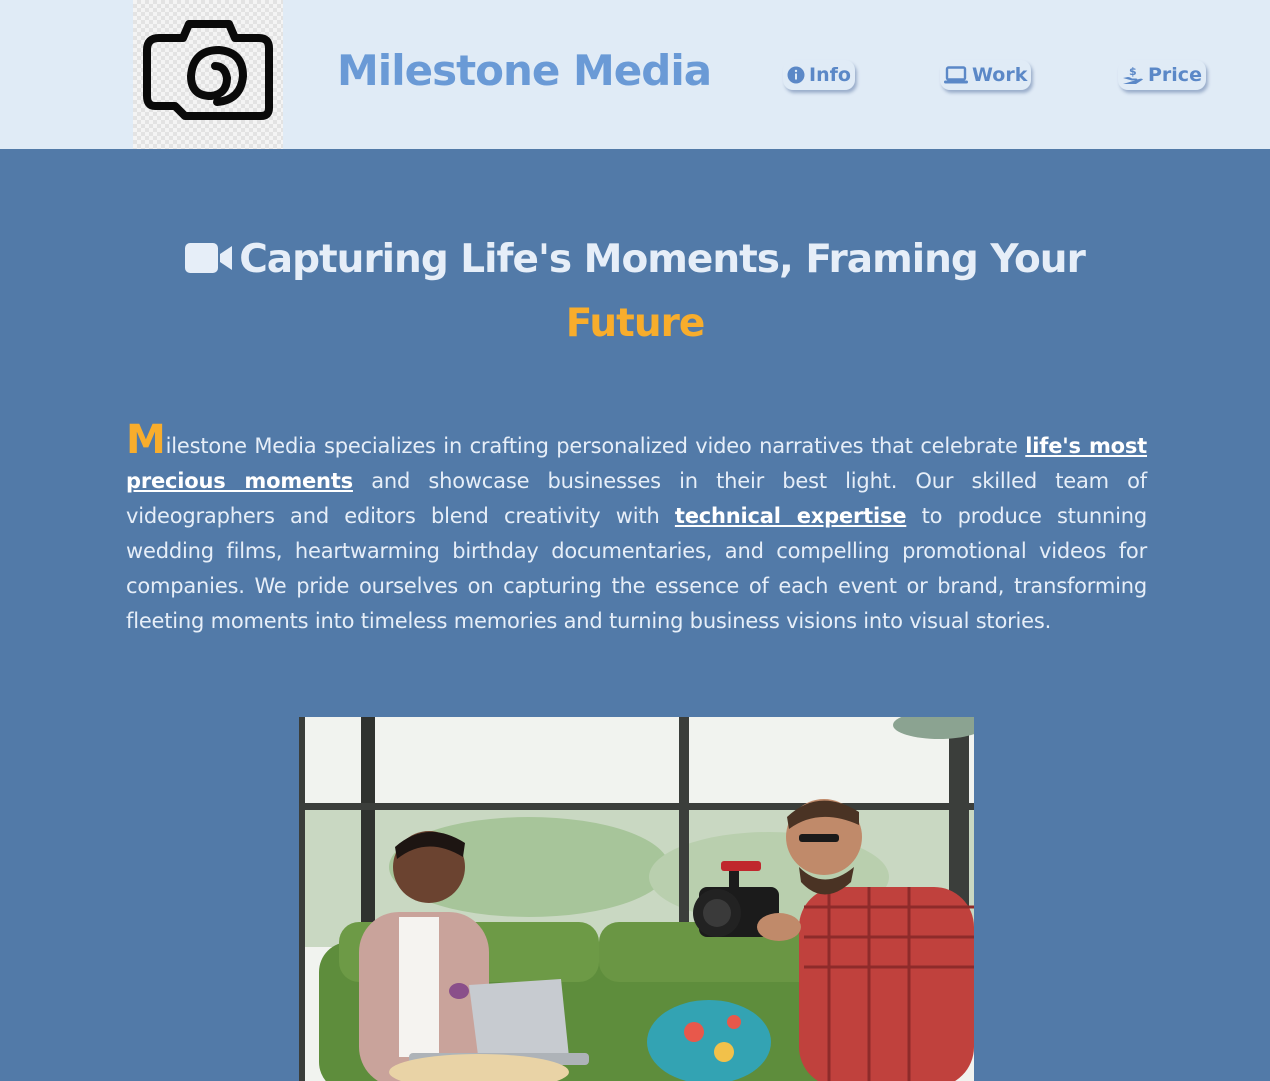 Image resolution: width=1270 pixels, height=1081 pixels. Describe the element at coordinates (662, 259) in the screenshot. I see `hero-title-main: Capturing Life's Moments, Framing Your` at that location.